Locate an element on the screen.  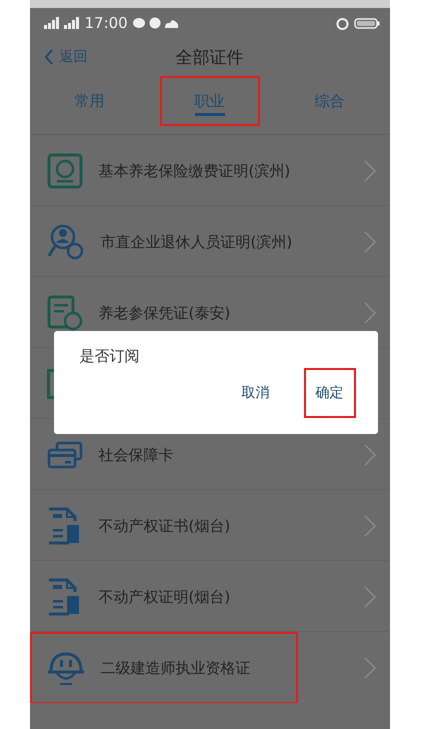
back-chevron-icon is located at coordinates (49, 57).